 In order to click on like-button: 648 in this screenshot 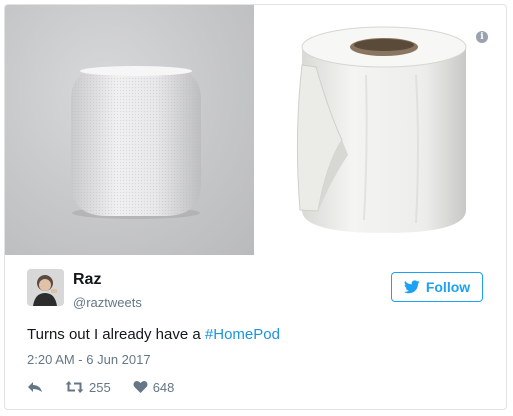, I will do `click(154, 387)`.